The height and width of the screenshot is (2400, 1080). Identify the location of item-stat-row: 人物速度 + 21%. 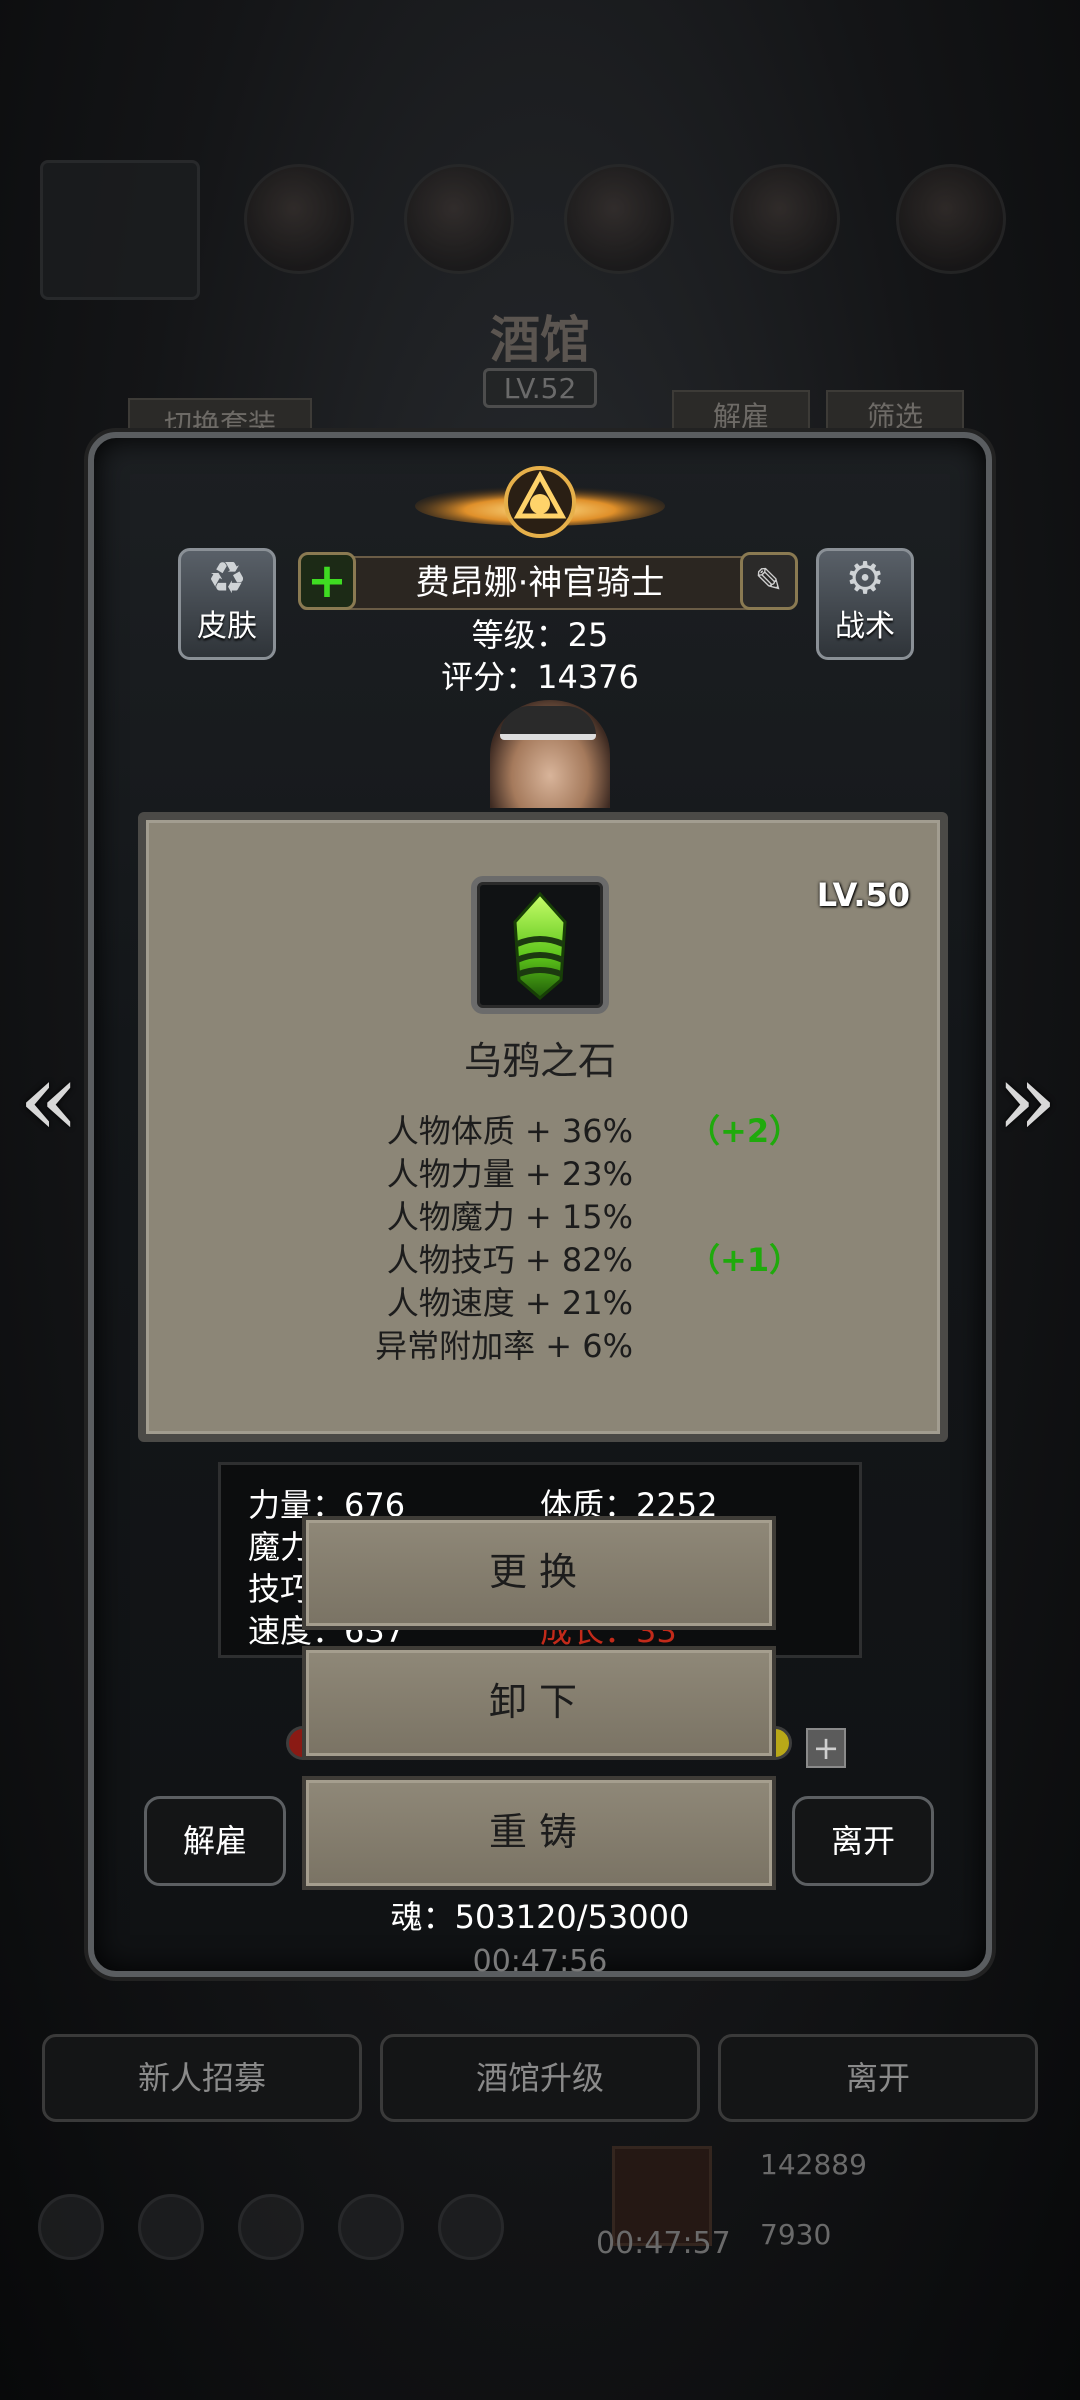
(540, 1300).